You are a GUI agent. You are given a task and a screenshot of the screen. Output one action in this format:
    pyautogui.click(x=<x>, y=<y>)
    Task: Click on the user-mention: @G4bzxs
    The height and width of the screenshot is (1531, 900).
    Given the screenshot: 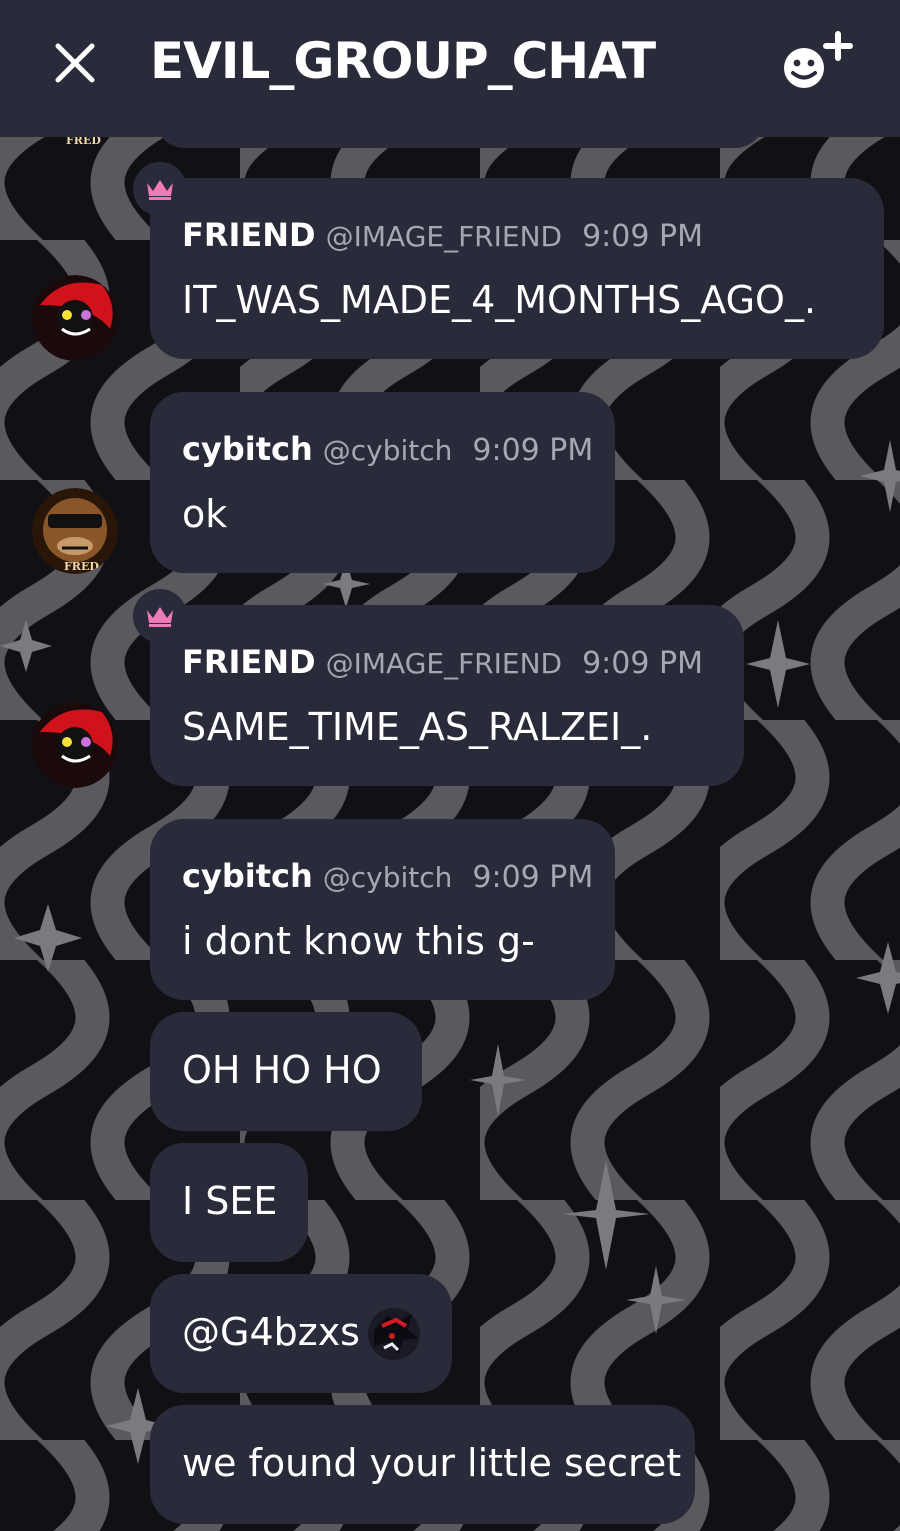 What is the action you would take?
    pyautogui.click(x=271, y=1332)
    